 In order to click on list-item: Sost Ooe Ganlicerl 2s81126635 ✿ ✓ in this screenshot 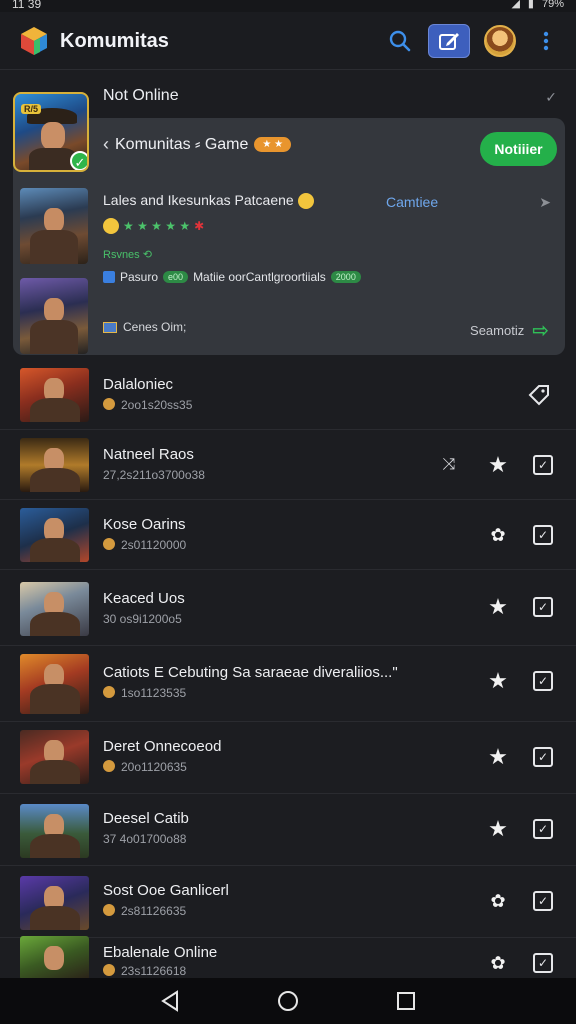, I will do `click(288, 902)`.